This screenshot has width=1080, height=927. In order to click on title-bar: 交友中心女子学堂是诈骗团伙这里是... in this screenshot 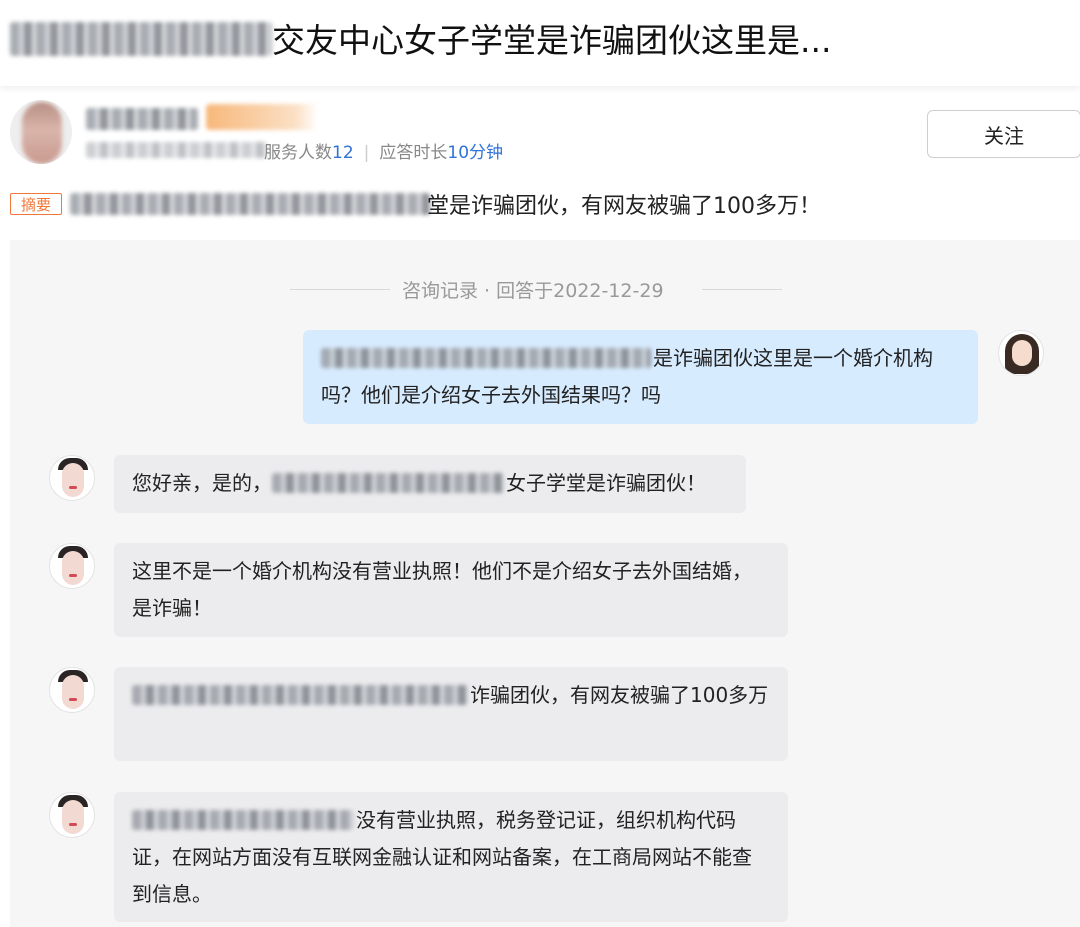, I will do `click(540, 43)`.